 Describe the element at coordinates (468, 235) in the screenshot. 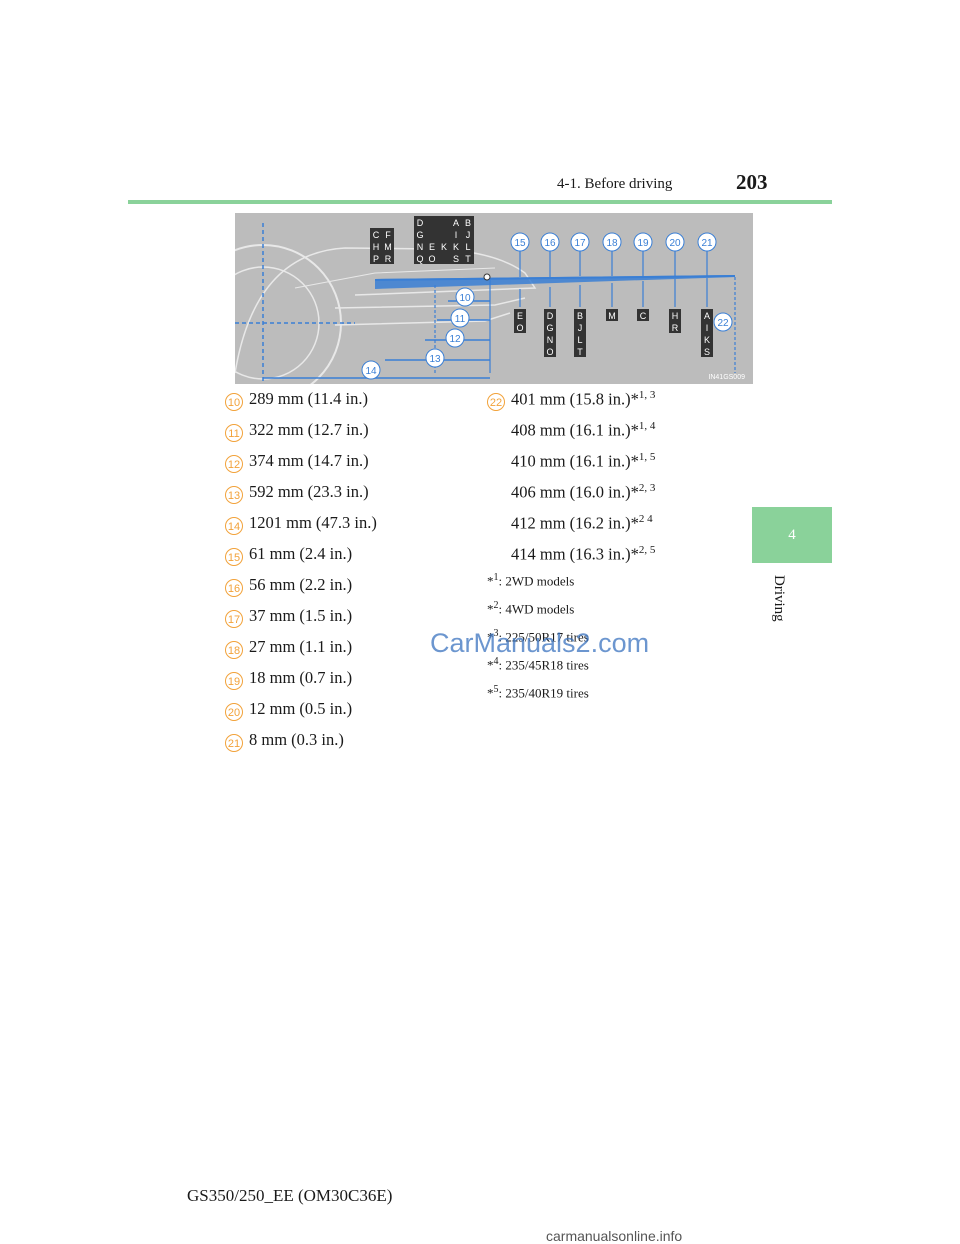

I see `grid-letter: J` at that location.